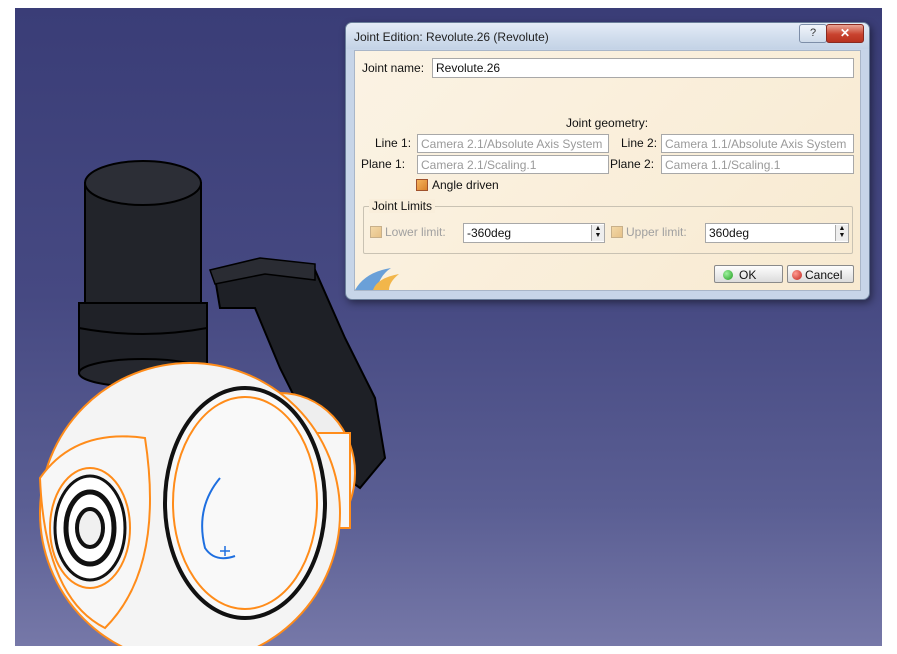  What do you see at coordinates (757, 143) in the screenshot?
I see `line2-field: Camera 1.1/Absolute Axis System` at bounding box center [757, 143].